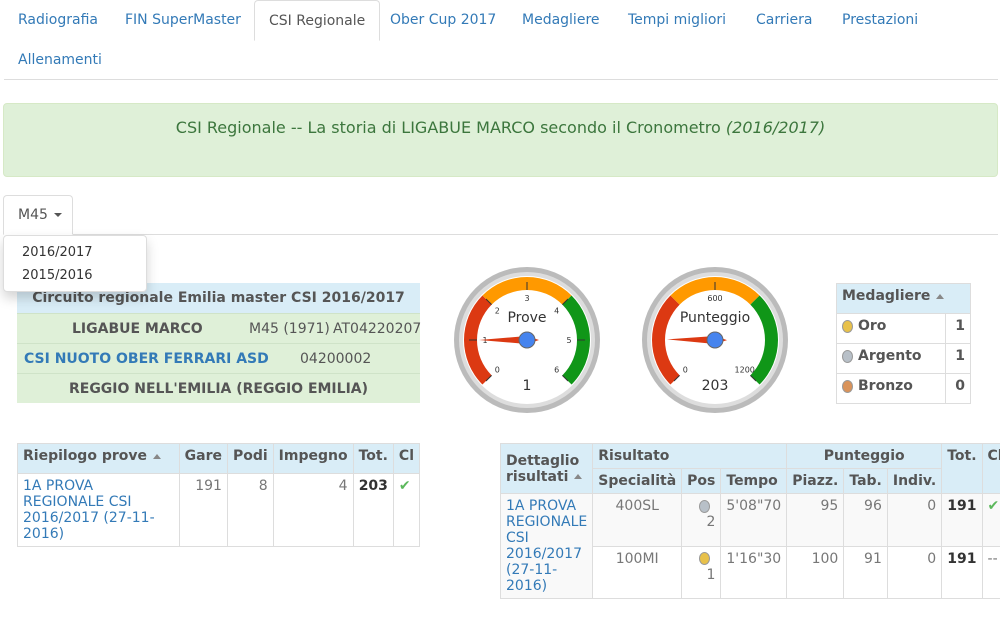 The height and width of the screenshot is (619, 1000). What do you see at coordinates (556, 310) in the screenshot?
I see `gauge-tick-label: 4` at bounding box center [556, 310].